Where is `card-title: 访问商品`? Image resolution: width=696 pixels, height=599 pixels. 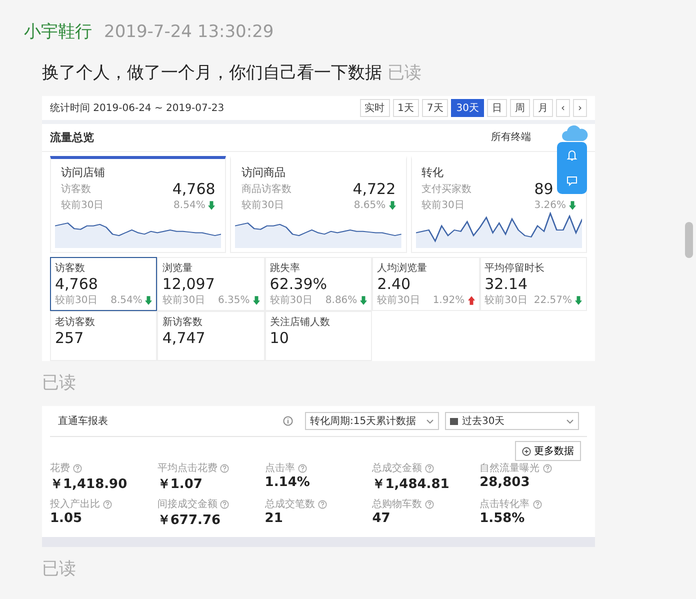
card-title: 访问商品 is located at coordinates (263, 172).